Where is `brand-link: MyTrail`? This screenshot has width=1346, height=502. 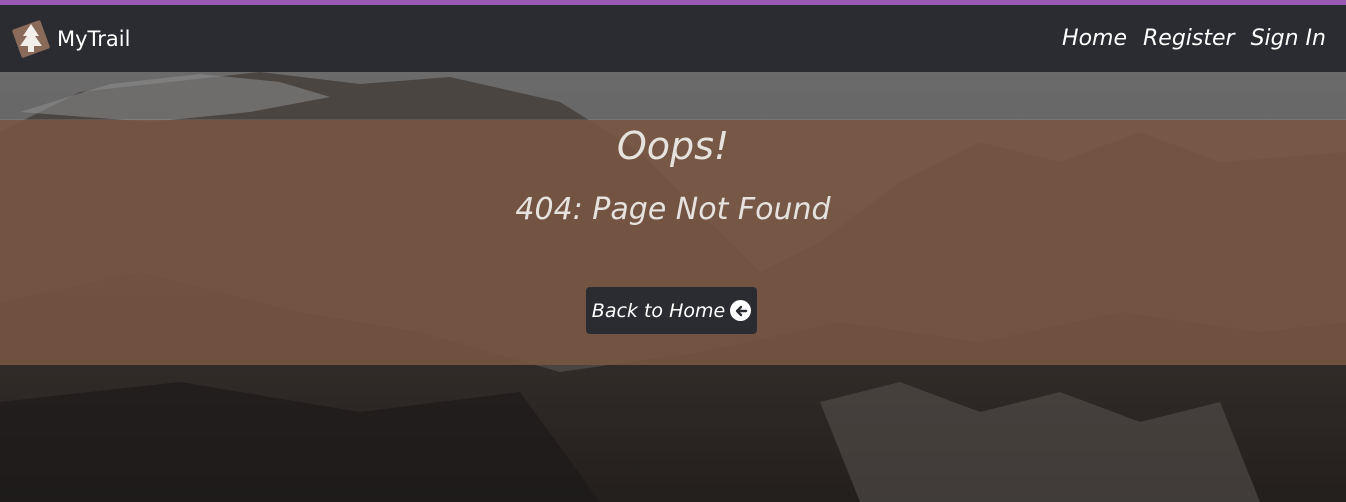
brand-link: MyTrail is located at coordinates (69, 39).